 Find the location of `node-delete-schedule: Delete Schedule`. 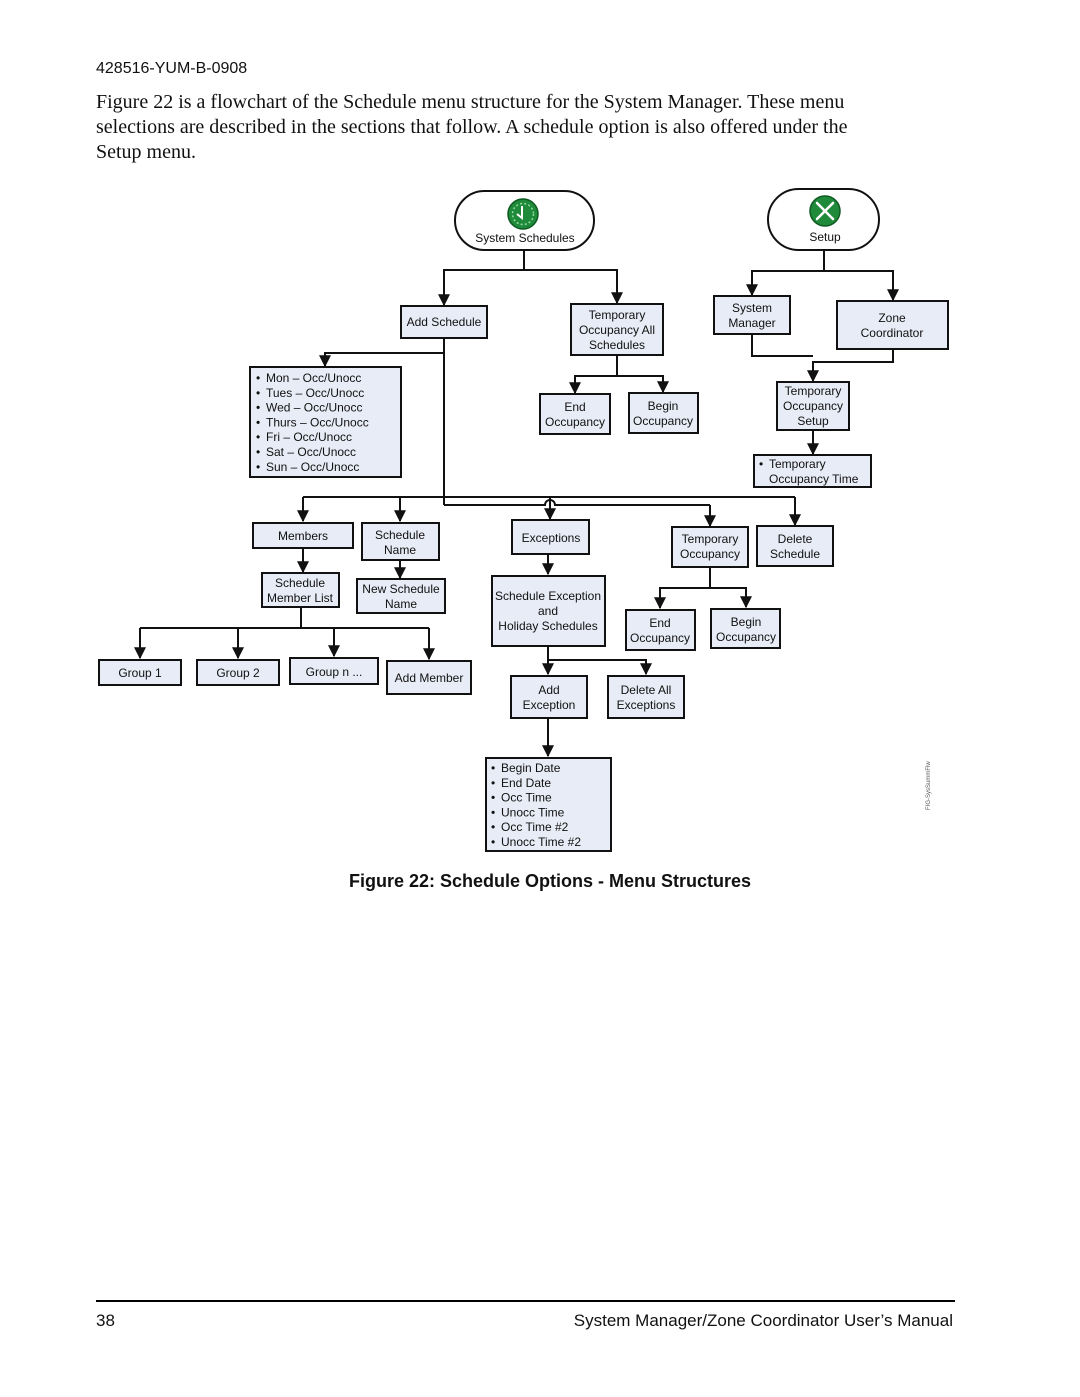

node-delete-schedule: Delete Schedule is located at coordinates (795, 546).